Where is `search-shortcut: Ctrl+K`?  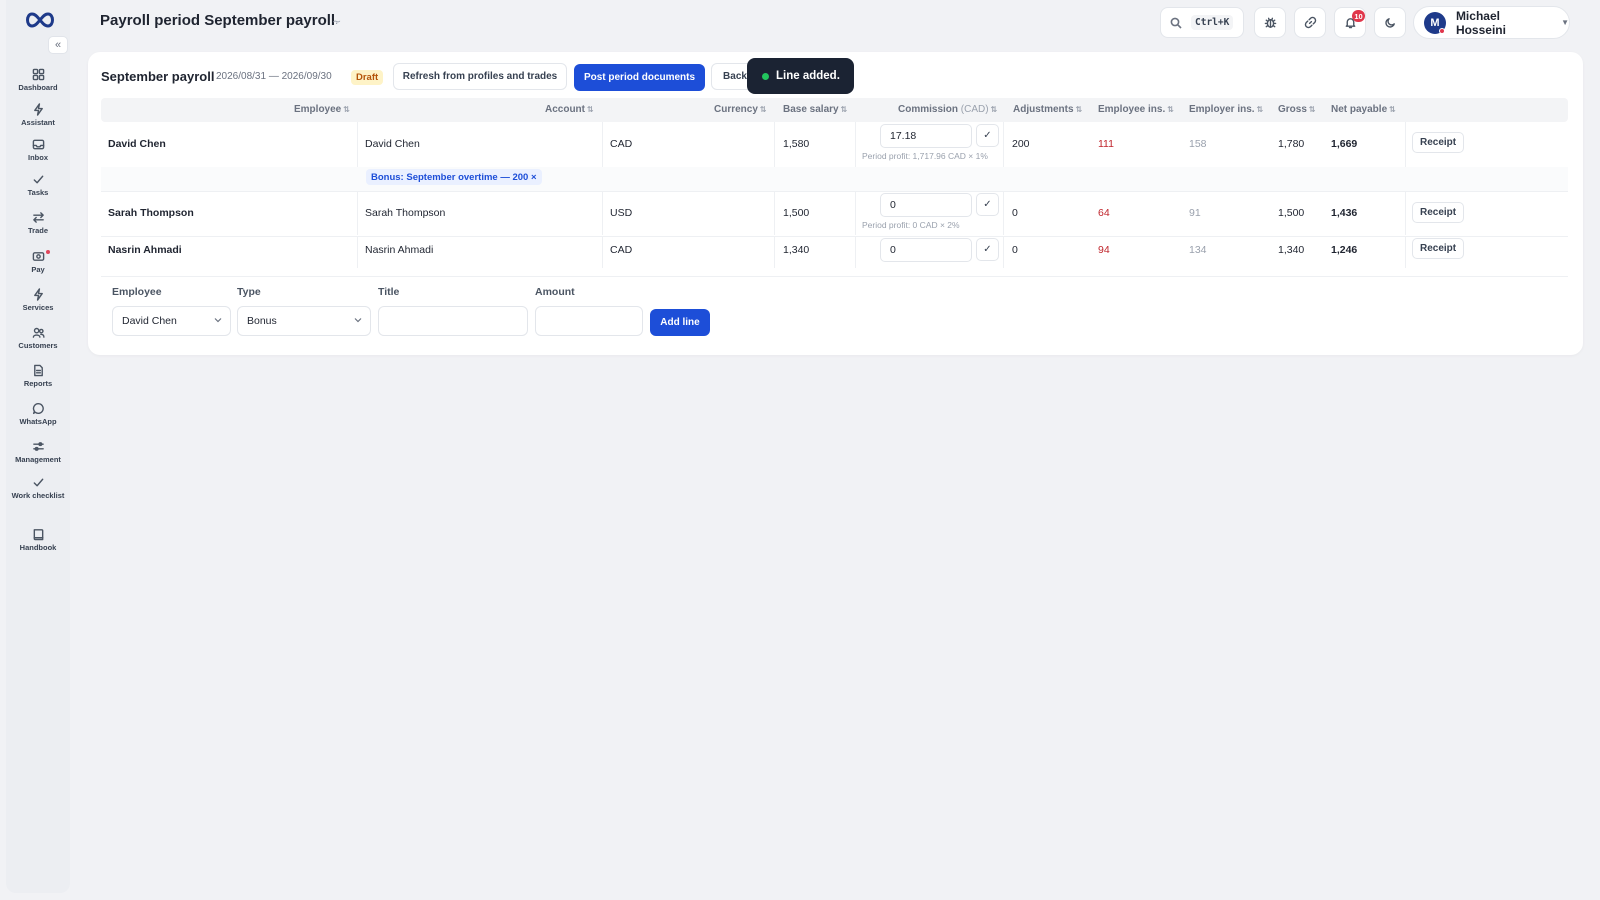 search-shortcut: Ctrl+K is located at coordinates (1212, 22).